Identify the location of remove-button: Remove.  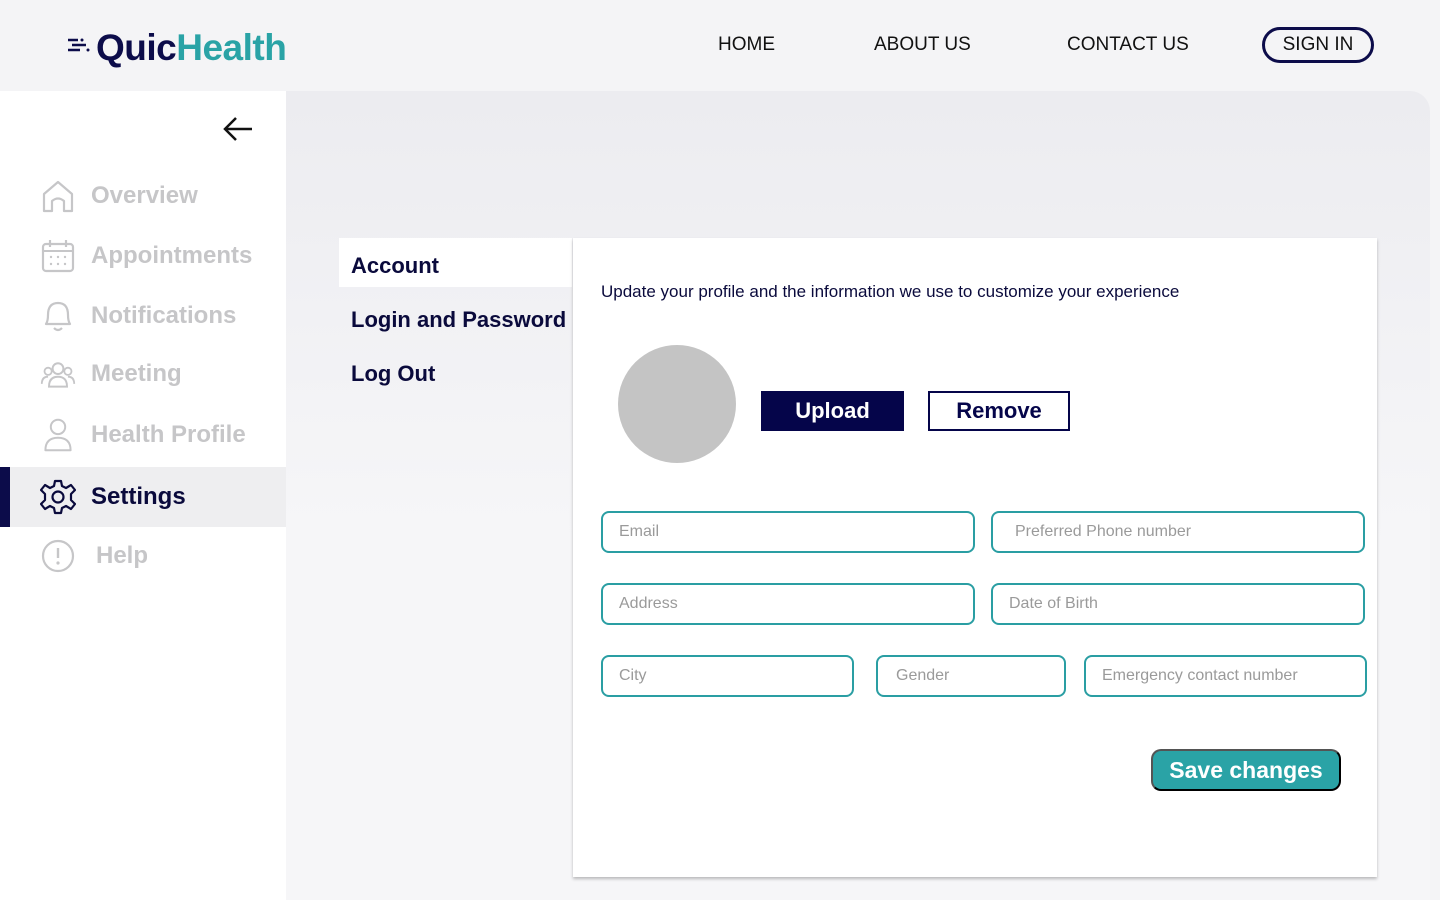
(999, 411).